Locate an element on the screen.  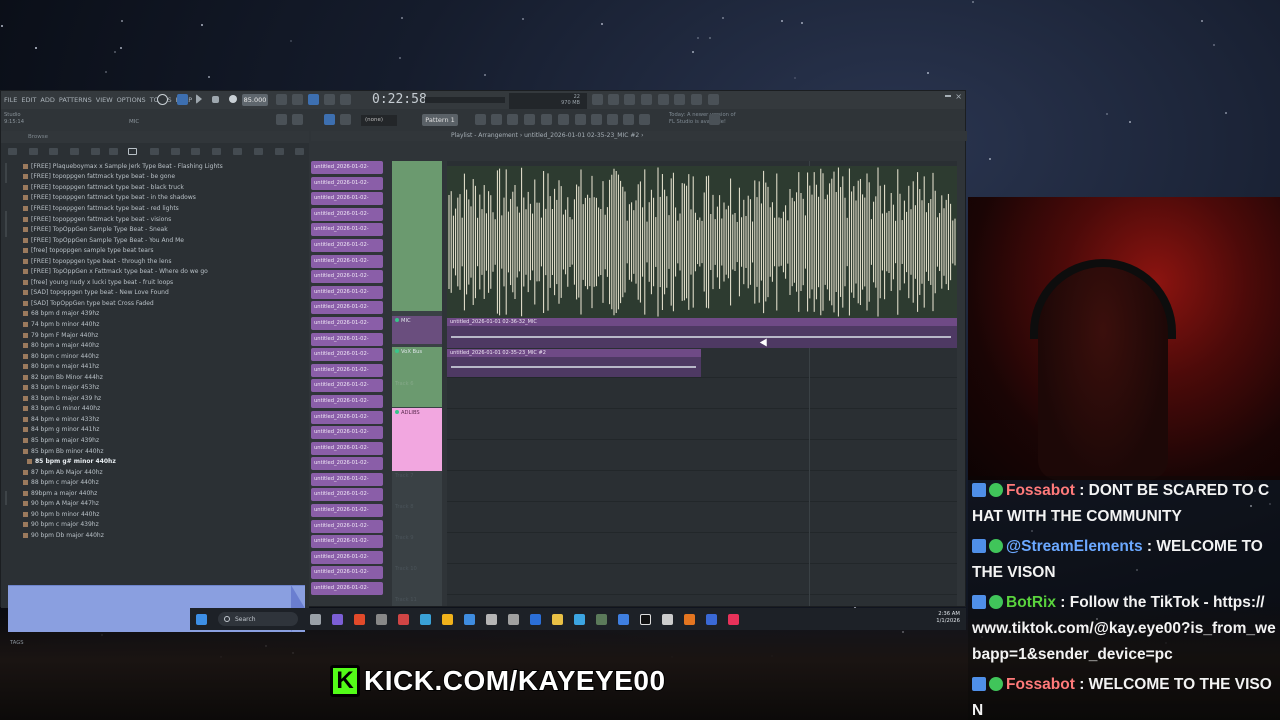
cut-icon is located at coordinates (613, 99).